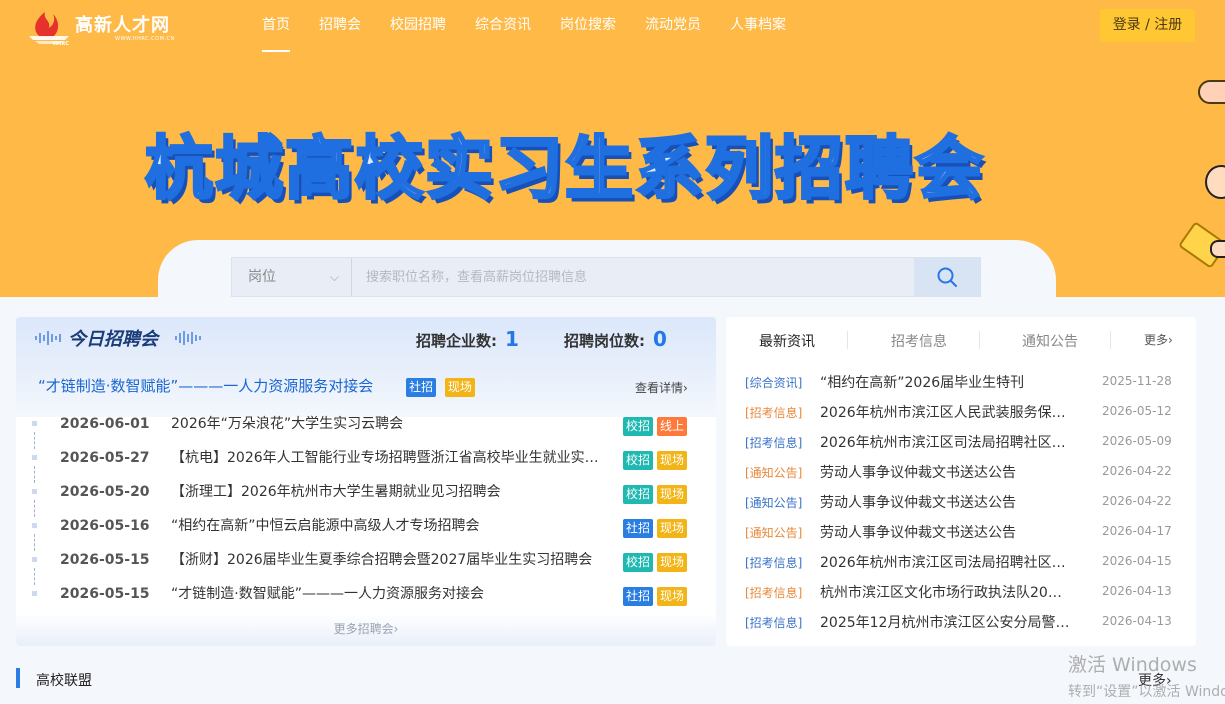 The image size is (1225, 704). Describe the element at coordinates (961, 562) in the screenshot. I see `news-item: [招考信息] 2026年杭州市滨江区司法局招聘社区… 2026-04-15` at that location.